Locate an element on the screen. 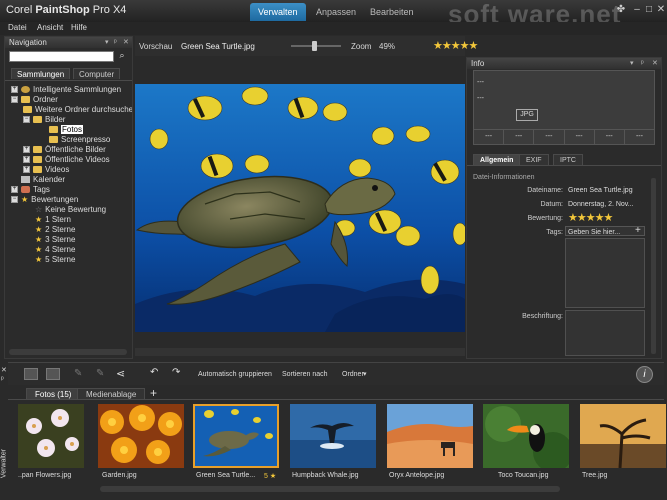 The width and height of the screenshot is (667, 500). filename-value: Green Sea Turtle.jpg is located at coordinates (600, 190).